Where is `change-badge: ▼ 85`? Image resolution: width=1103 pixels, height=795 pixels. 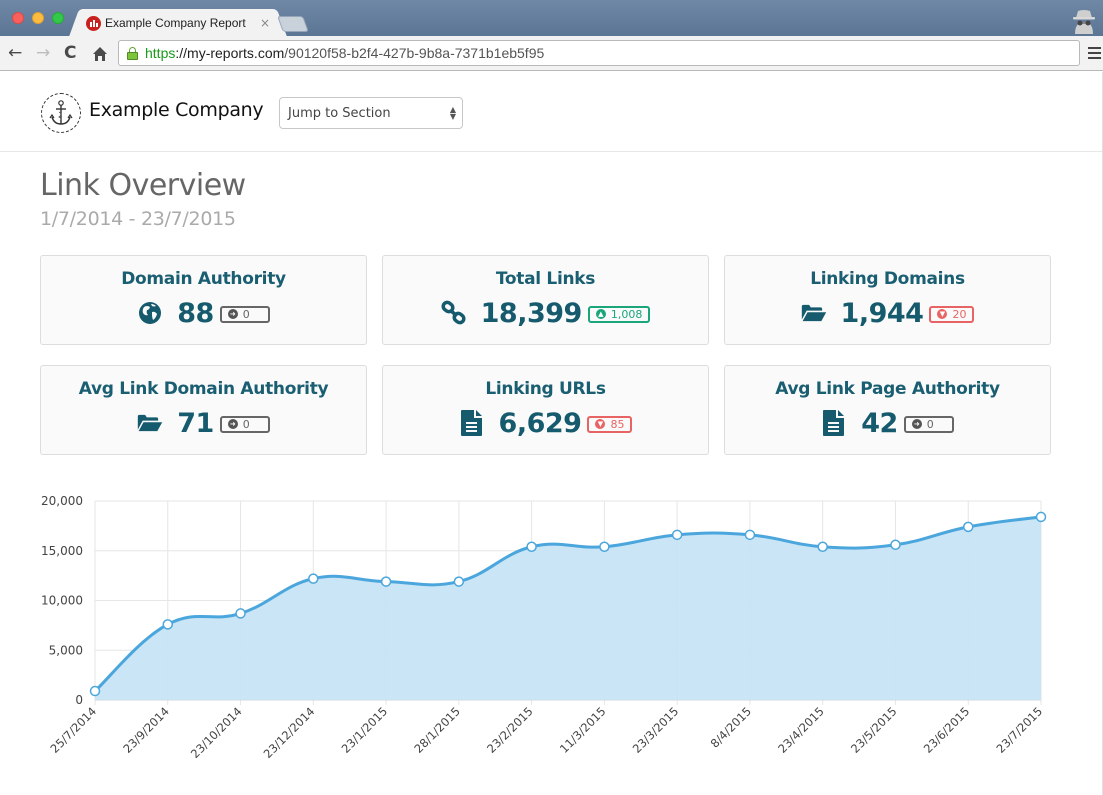
change-badge: ▼ 85 is located at coordinates (610, 424).